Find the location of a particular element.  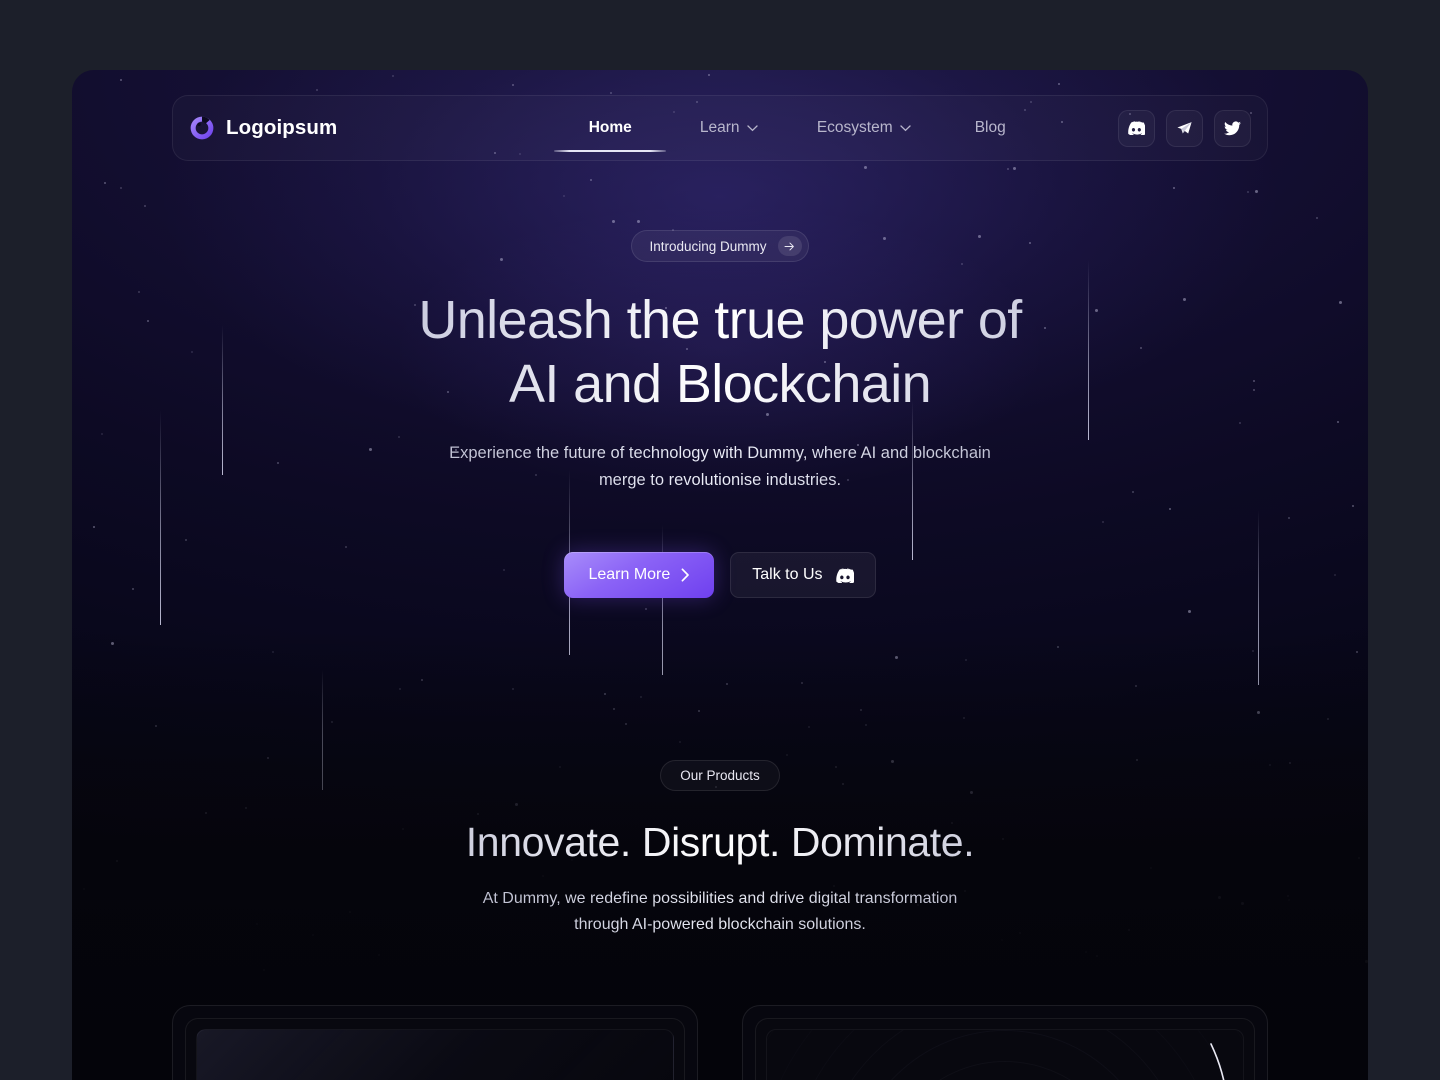

product-card-left is located at coordinates (435, 1042).